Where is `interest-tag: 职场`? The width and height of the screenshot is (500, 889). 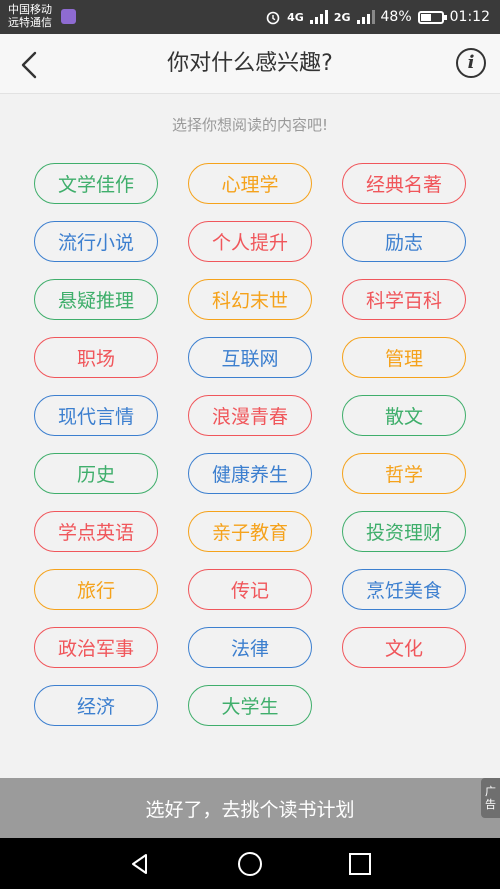 interest-tag: 职场 is located at coordinates (96, 357).